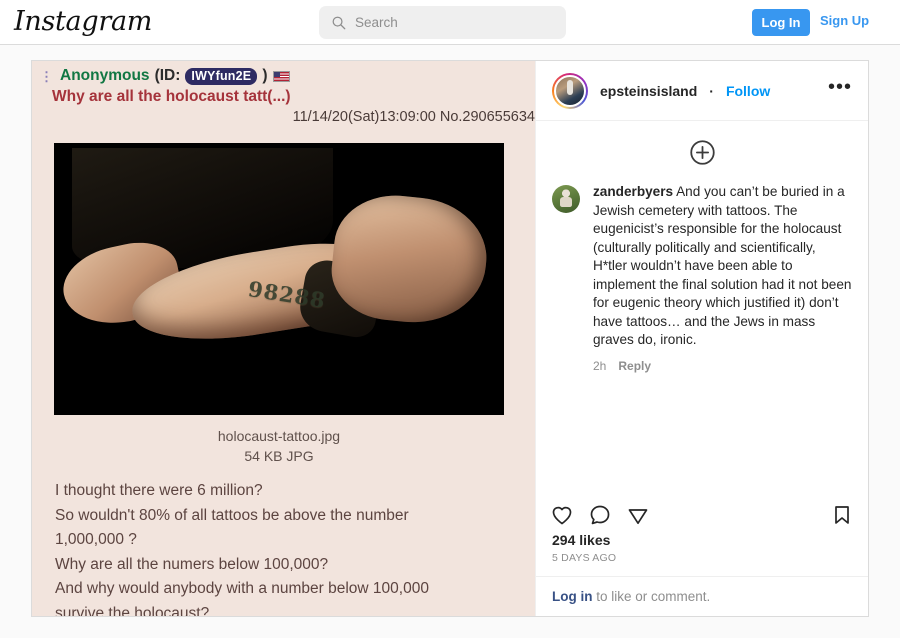  I want to click on top-navigation-bar: Instagram Search Log In Sign Up, so click(450, 22).